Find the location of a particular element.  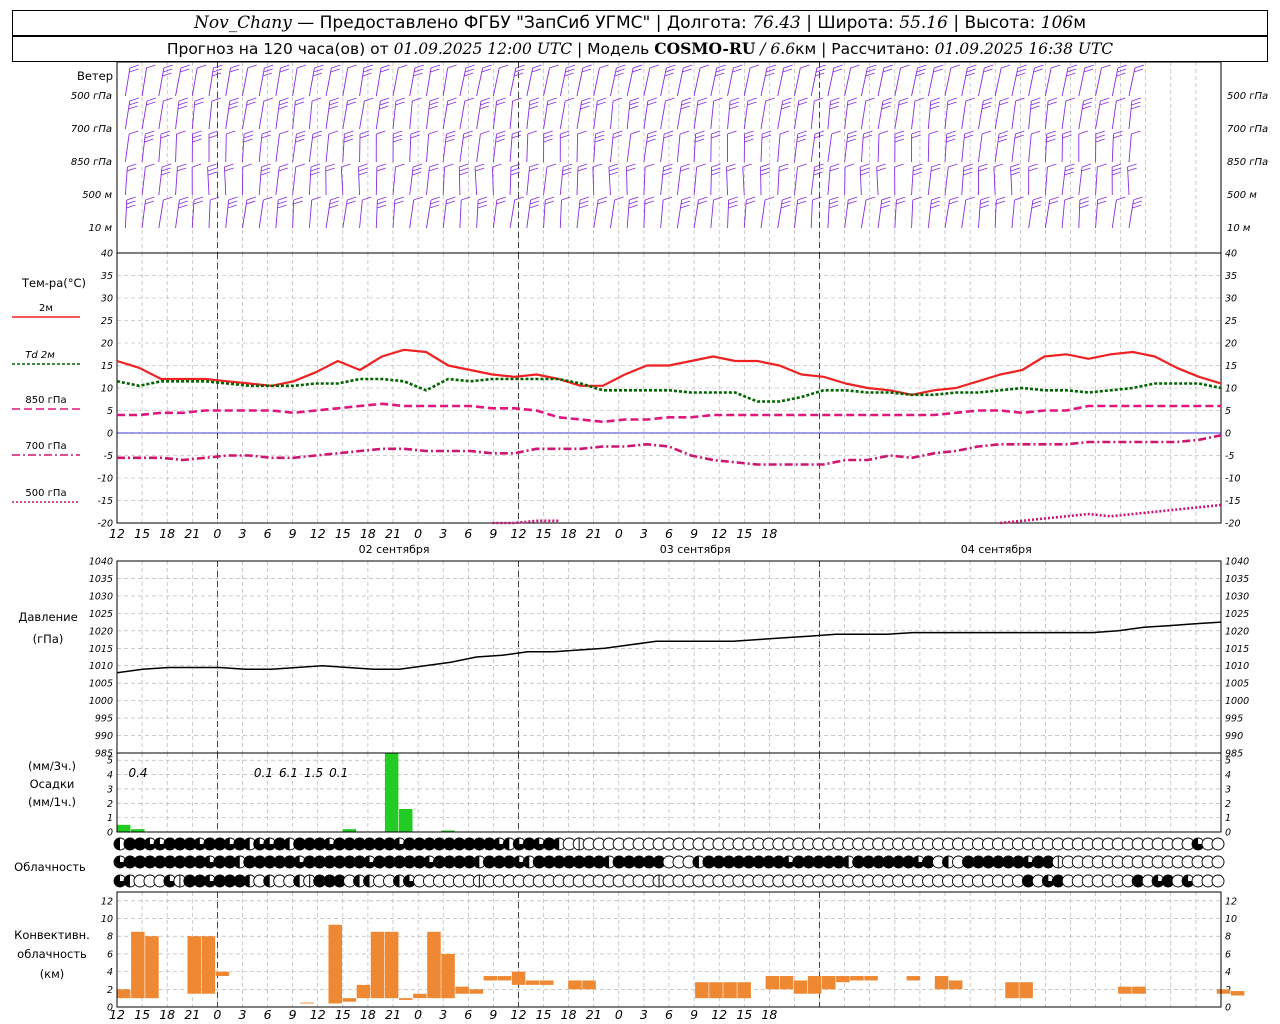

temp-tick-right: -10 is located at coordinates (1233, 479).